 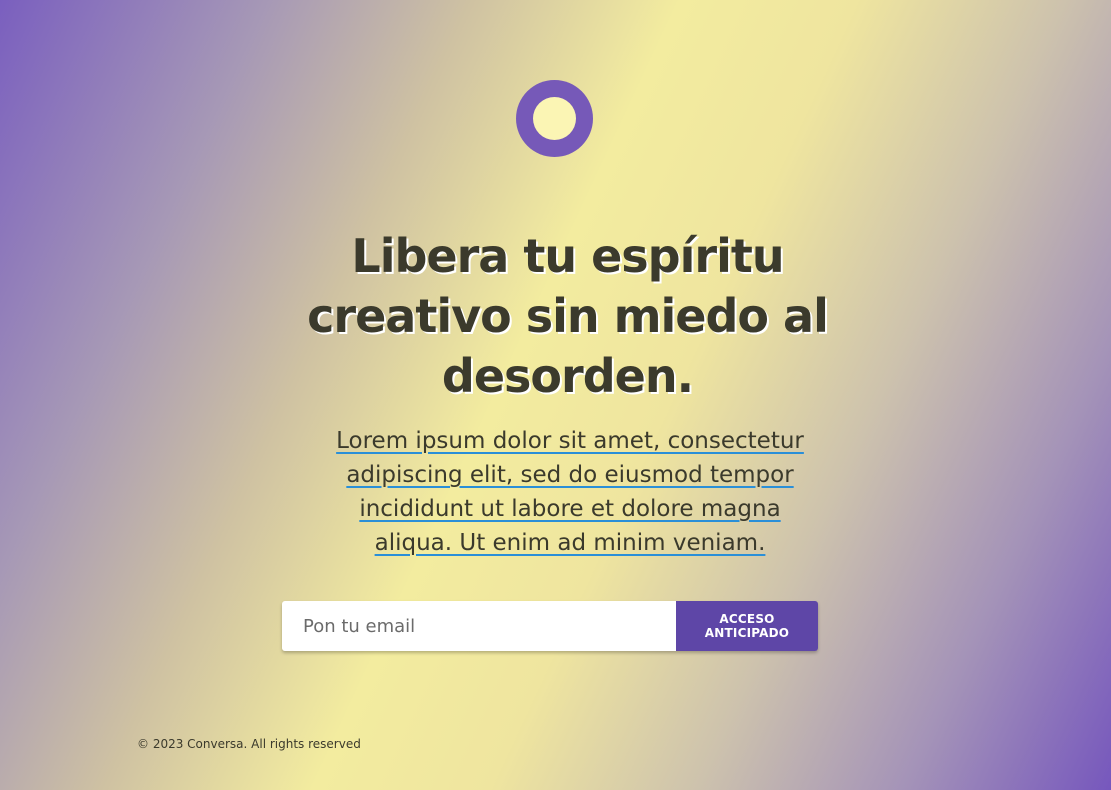 What do you see at coordinates (570, 543) in the screenshot?
I see `lead-line: aliqua. Ut enim ad minim veniam.` at bounding box center [570, 543].